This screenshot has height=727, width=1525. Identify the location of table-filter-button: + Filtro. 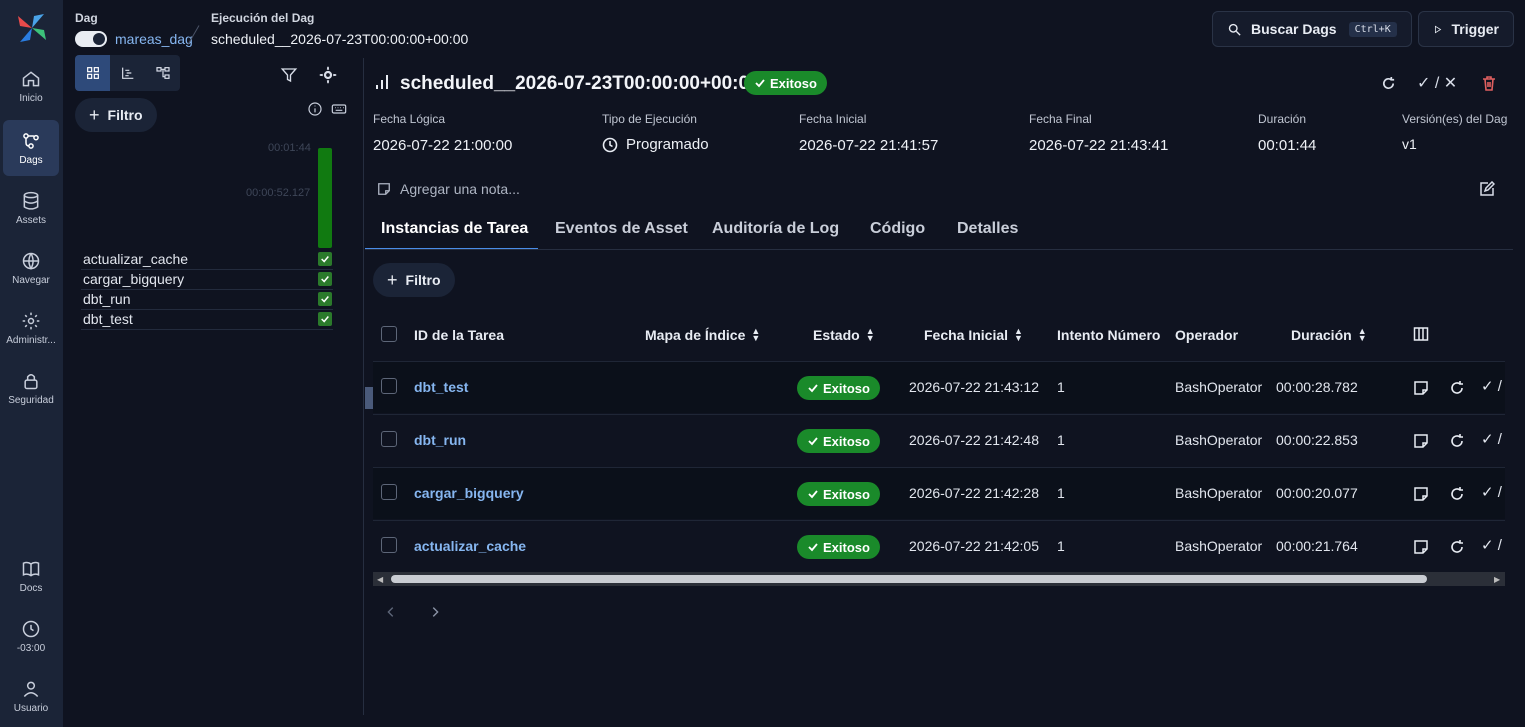
(414, 280).